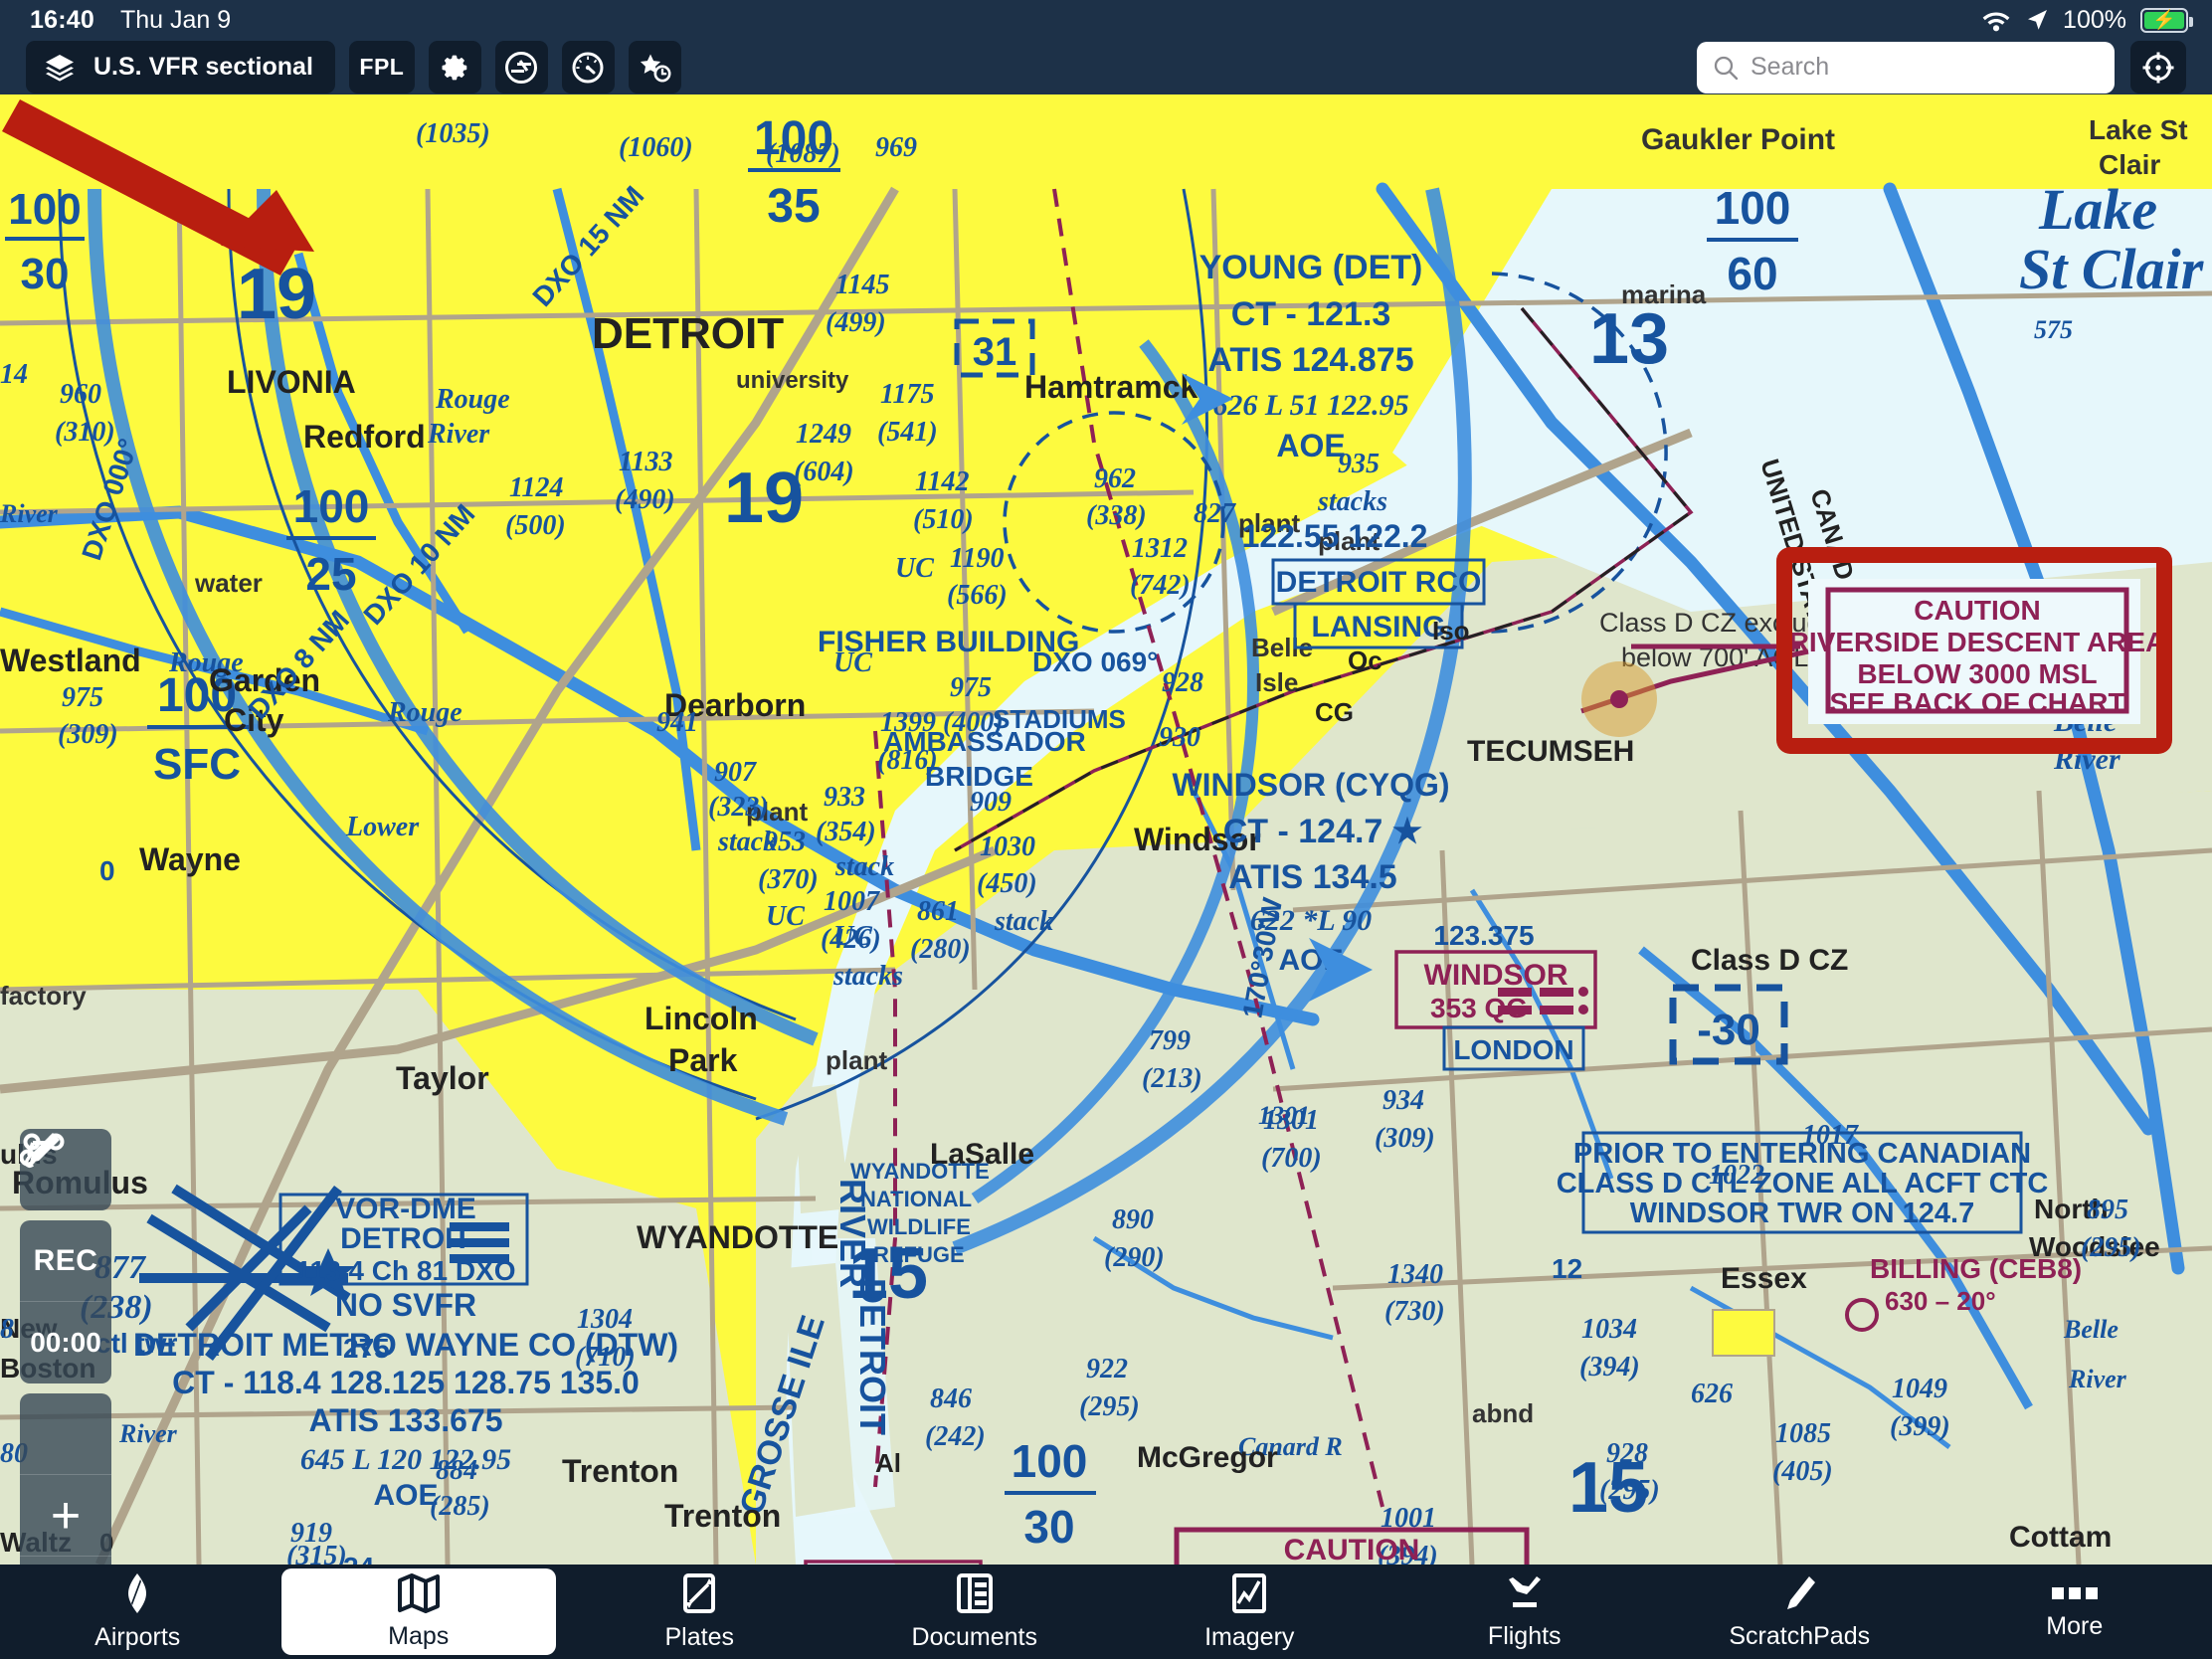 This screenshot has height=1659, width=2212. I want to click on instruments-button, so click(588, 67).